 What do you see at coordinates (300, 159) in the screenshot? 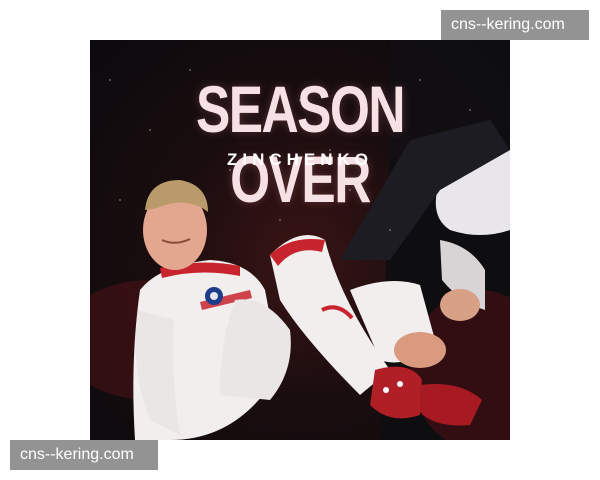
I see `player-name-text: ZINCHENKO` at bounding box center [300, 159].